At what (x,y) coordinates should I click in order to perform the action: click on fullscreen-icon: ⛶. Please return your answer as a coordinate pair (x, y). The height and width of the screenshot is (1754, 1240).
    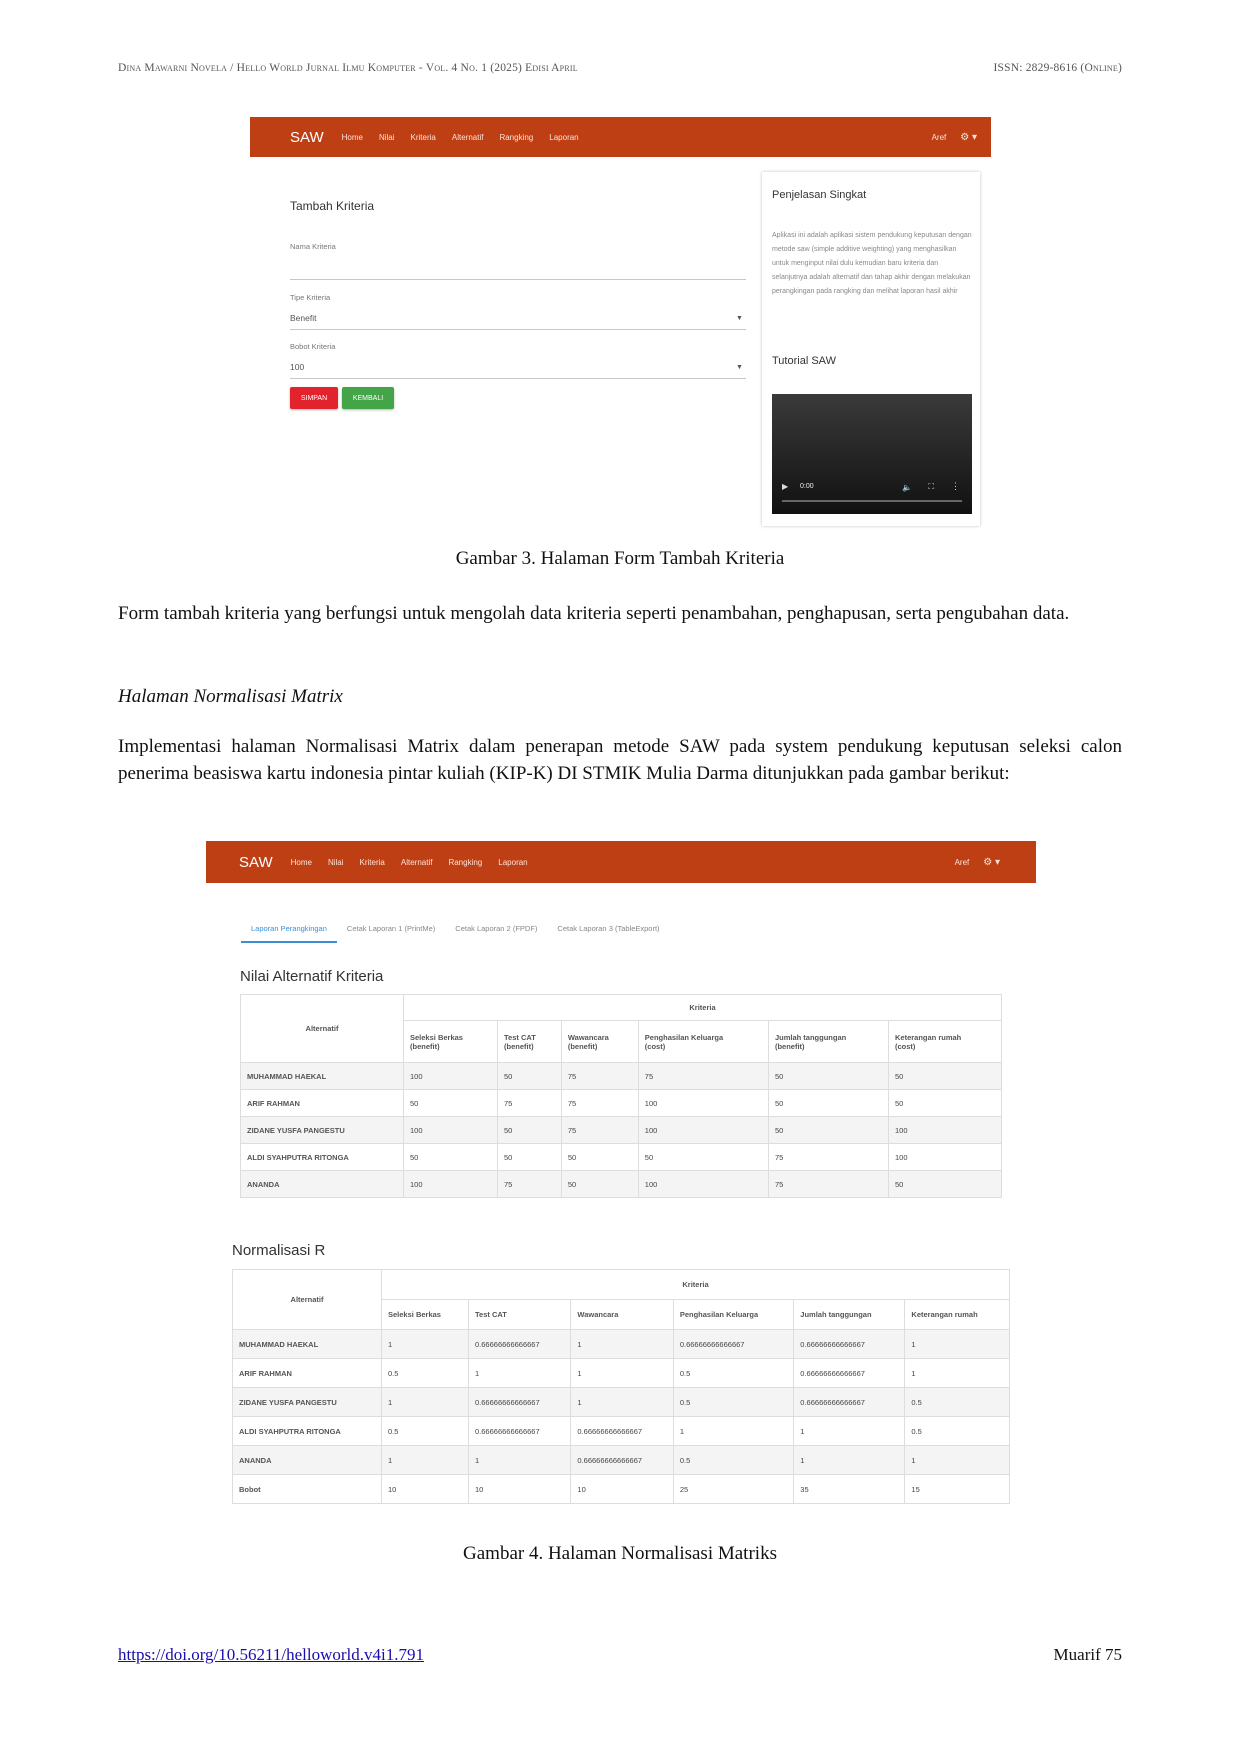
    Looking at the image, I should click on (931, 487).